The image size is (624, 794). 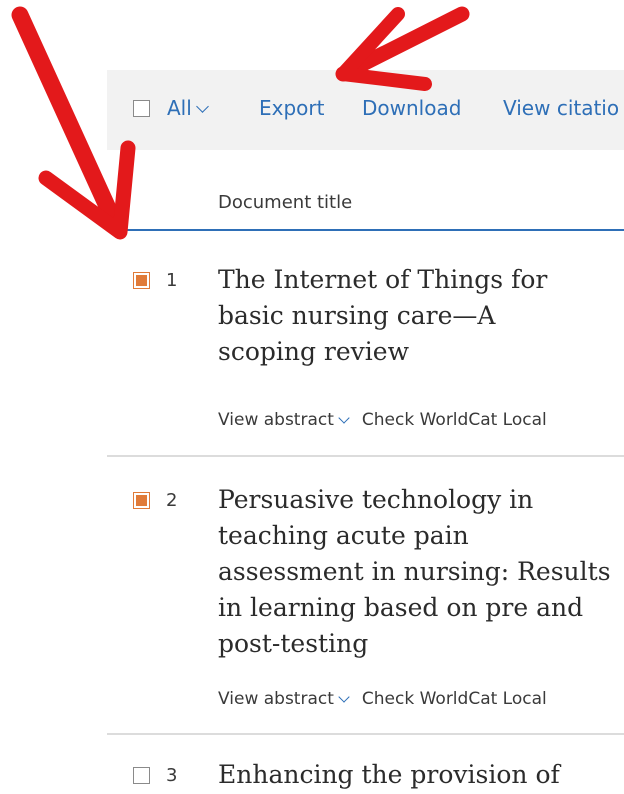 I want to click on title-line: in learning based on pre and, so click(x=401, y=607).